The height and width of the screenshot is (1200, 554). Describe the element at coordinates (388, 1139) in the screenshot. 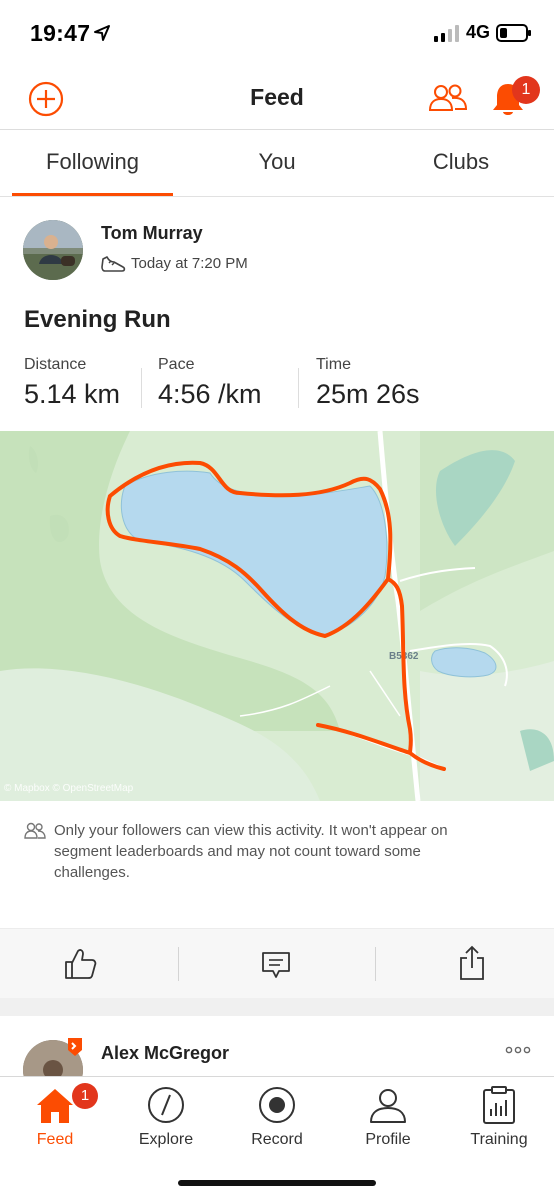

I see `nav-label: Profile` at that location.